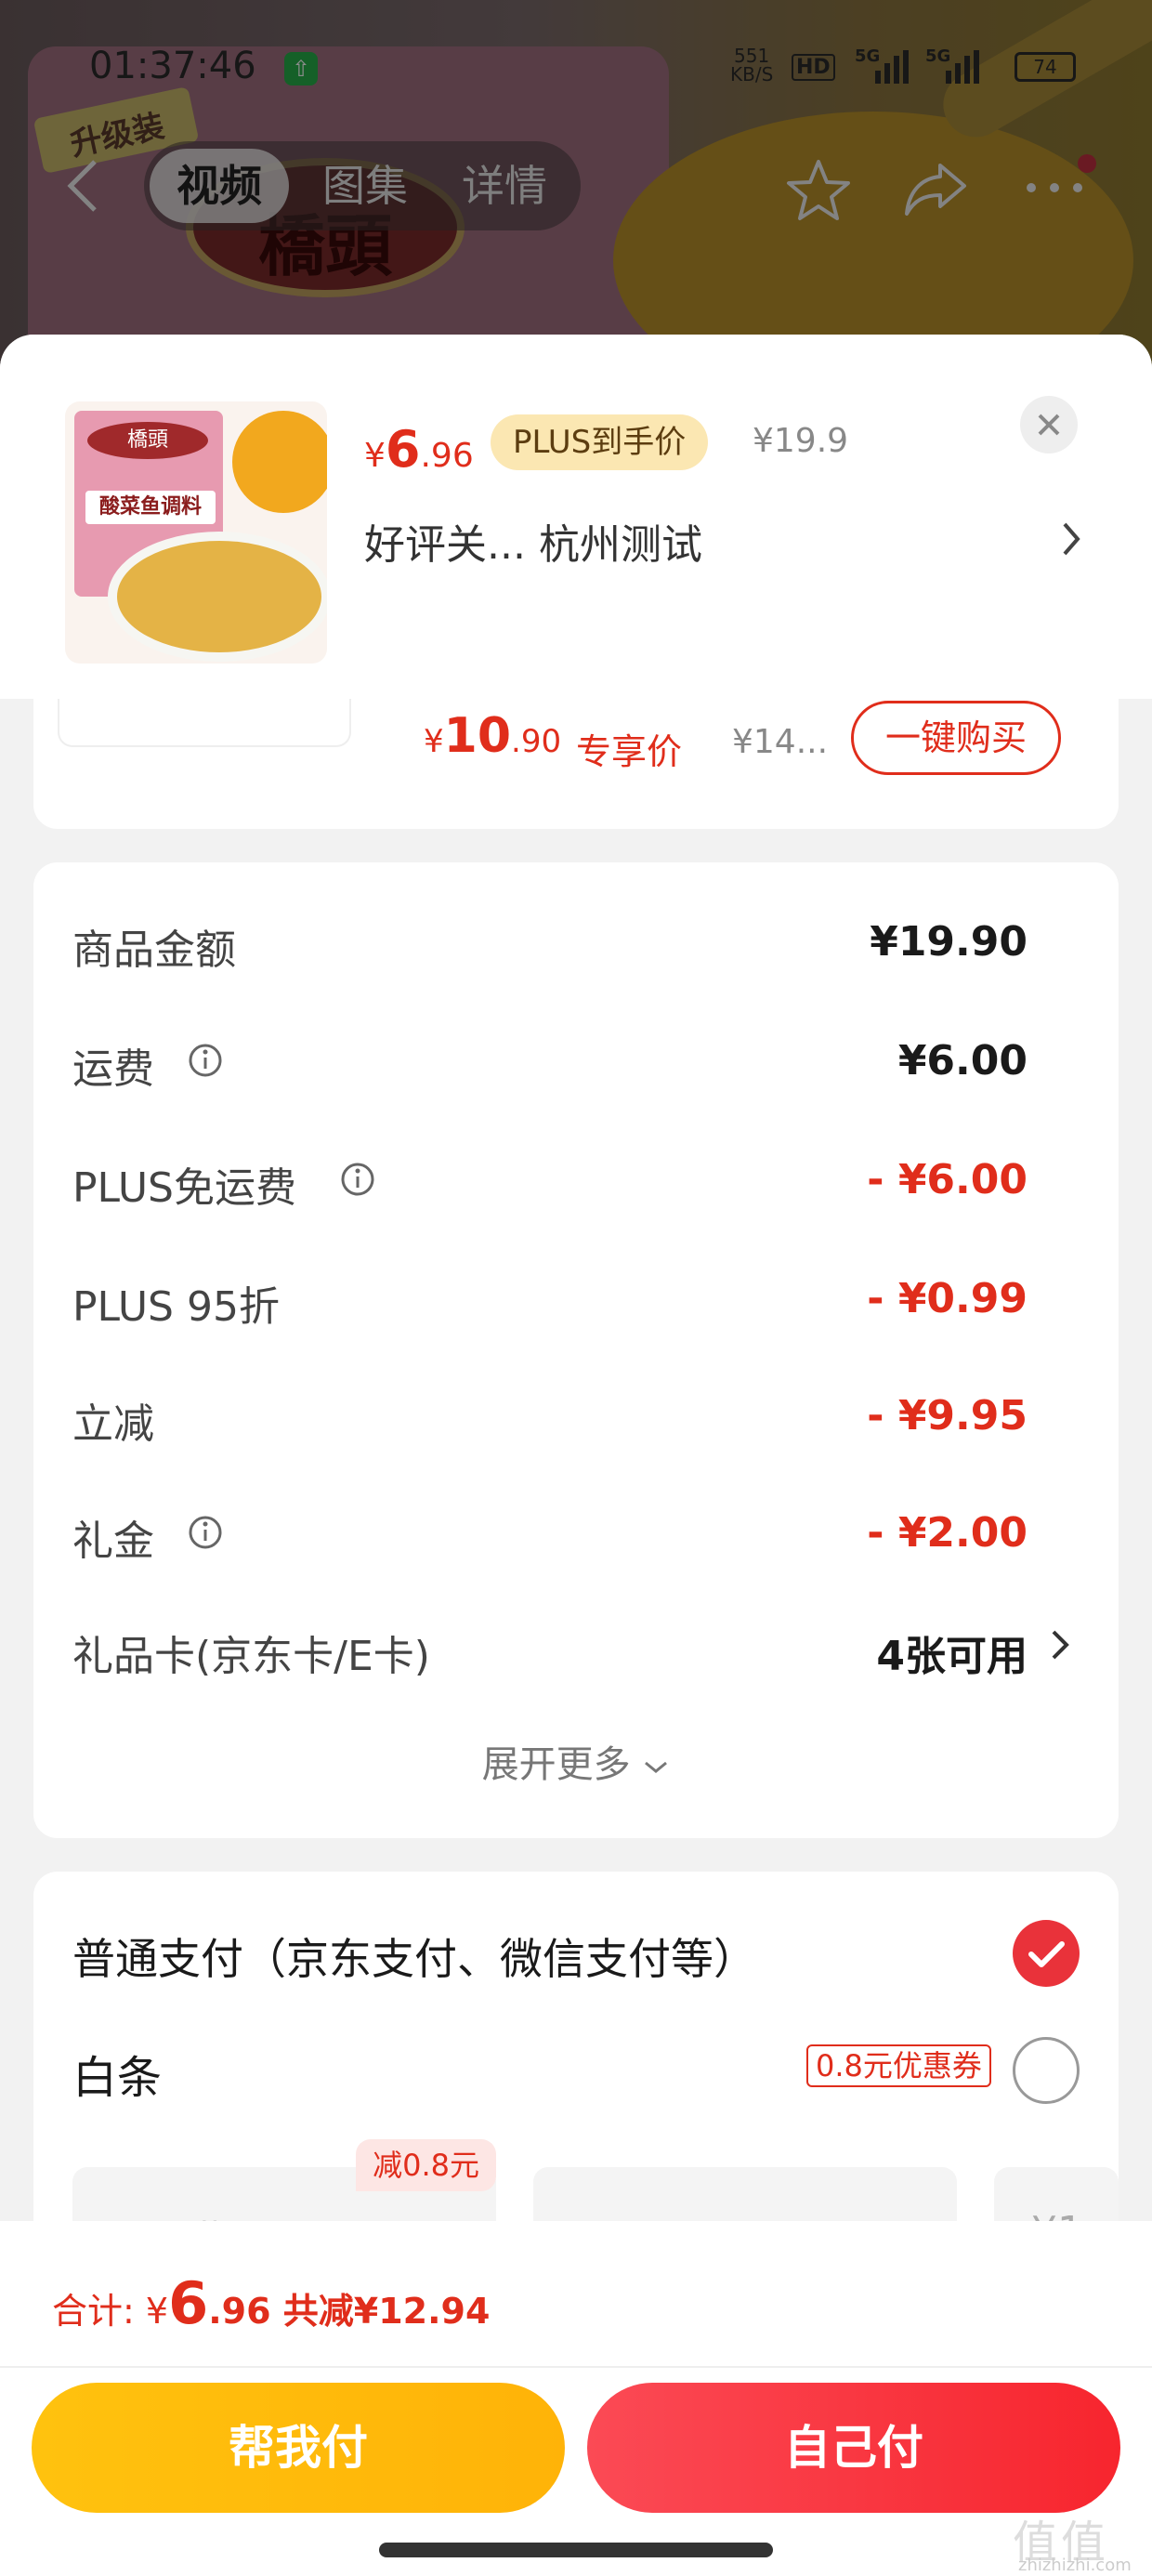  I want to click on watermark-url: zhizhizhi.com, so click(1075, 2565).